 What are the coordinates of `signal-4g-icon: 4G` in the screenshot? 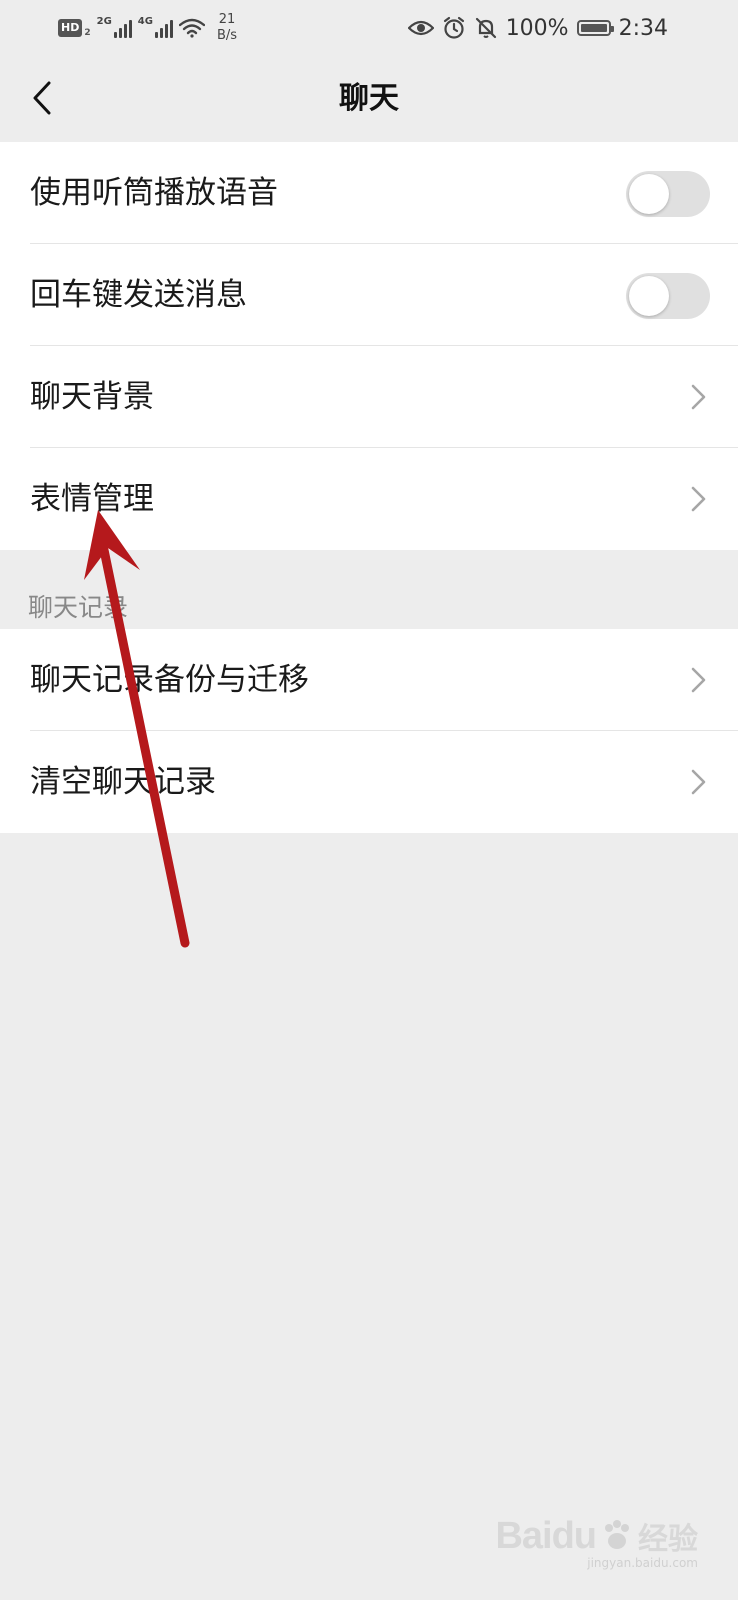 It's located at (155, 27).